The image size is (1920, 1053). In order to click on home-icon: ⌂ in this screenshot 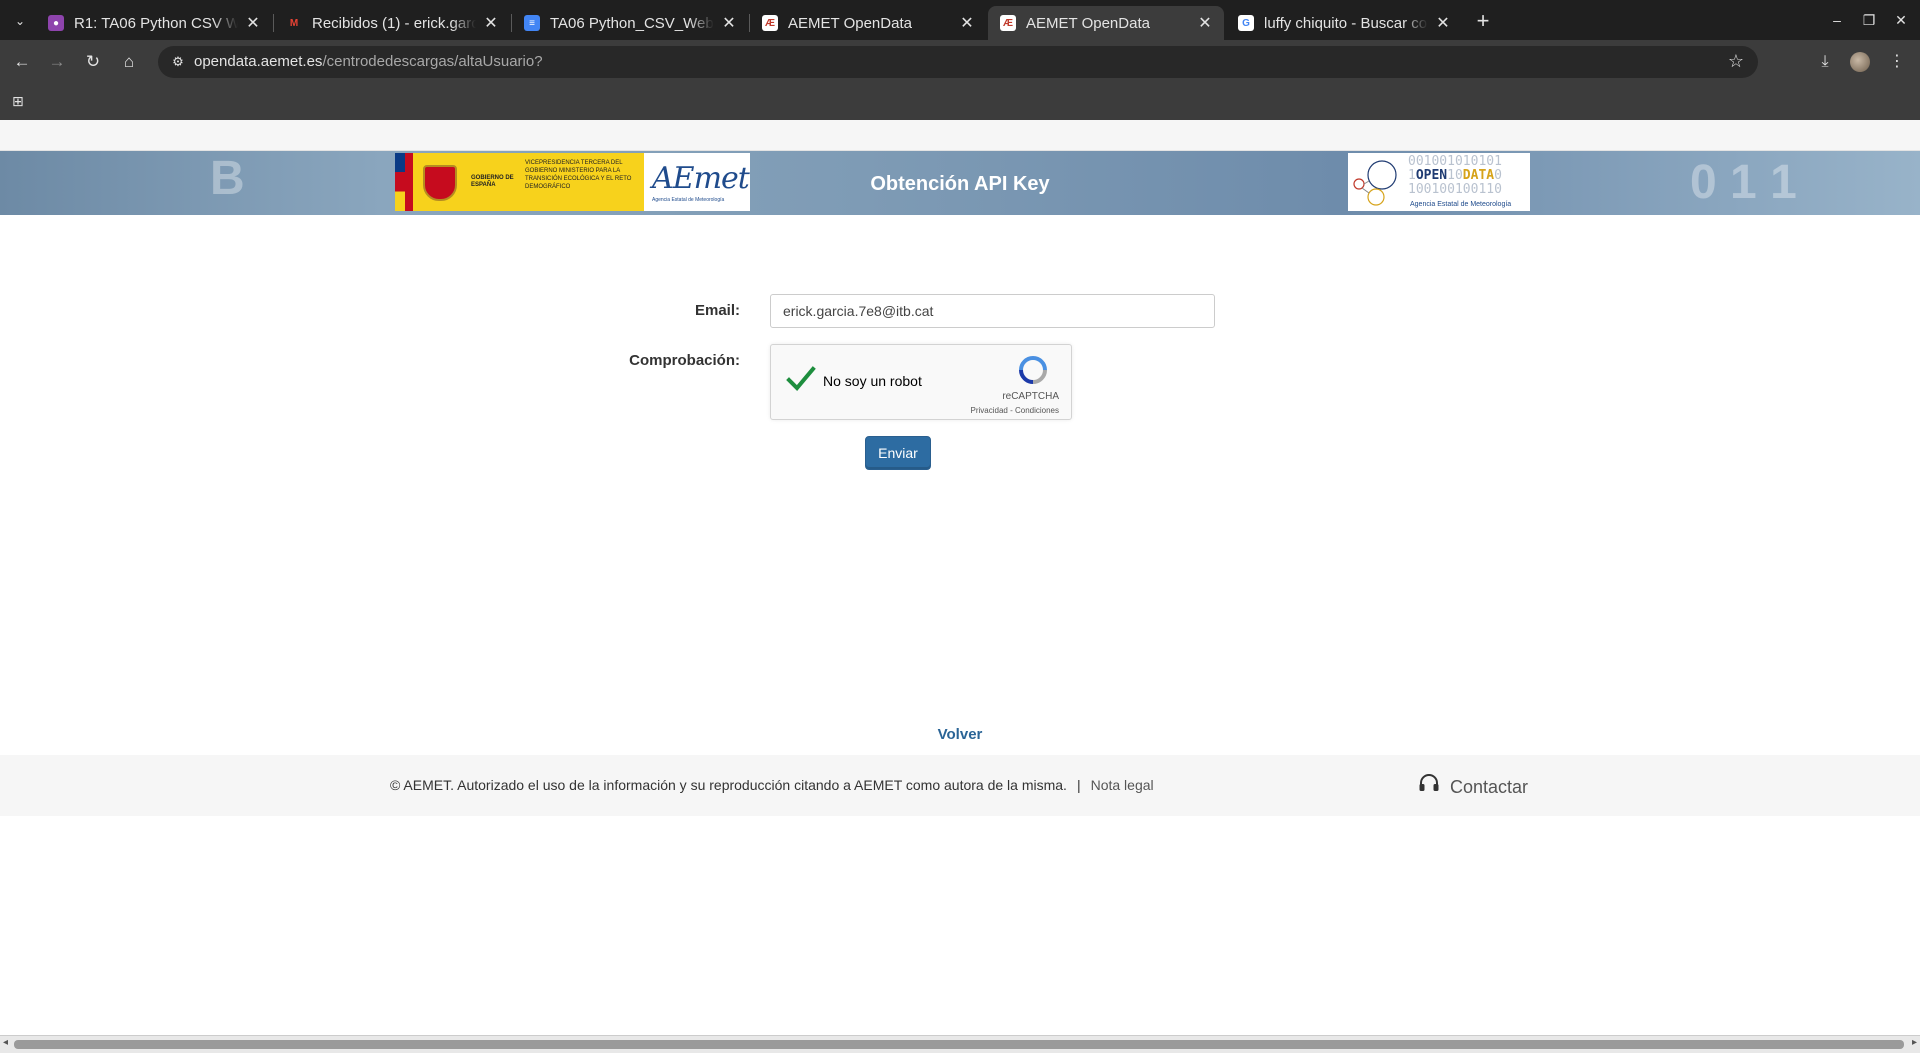, I will do `click(129, 62)`.